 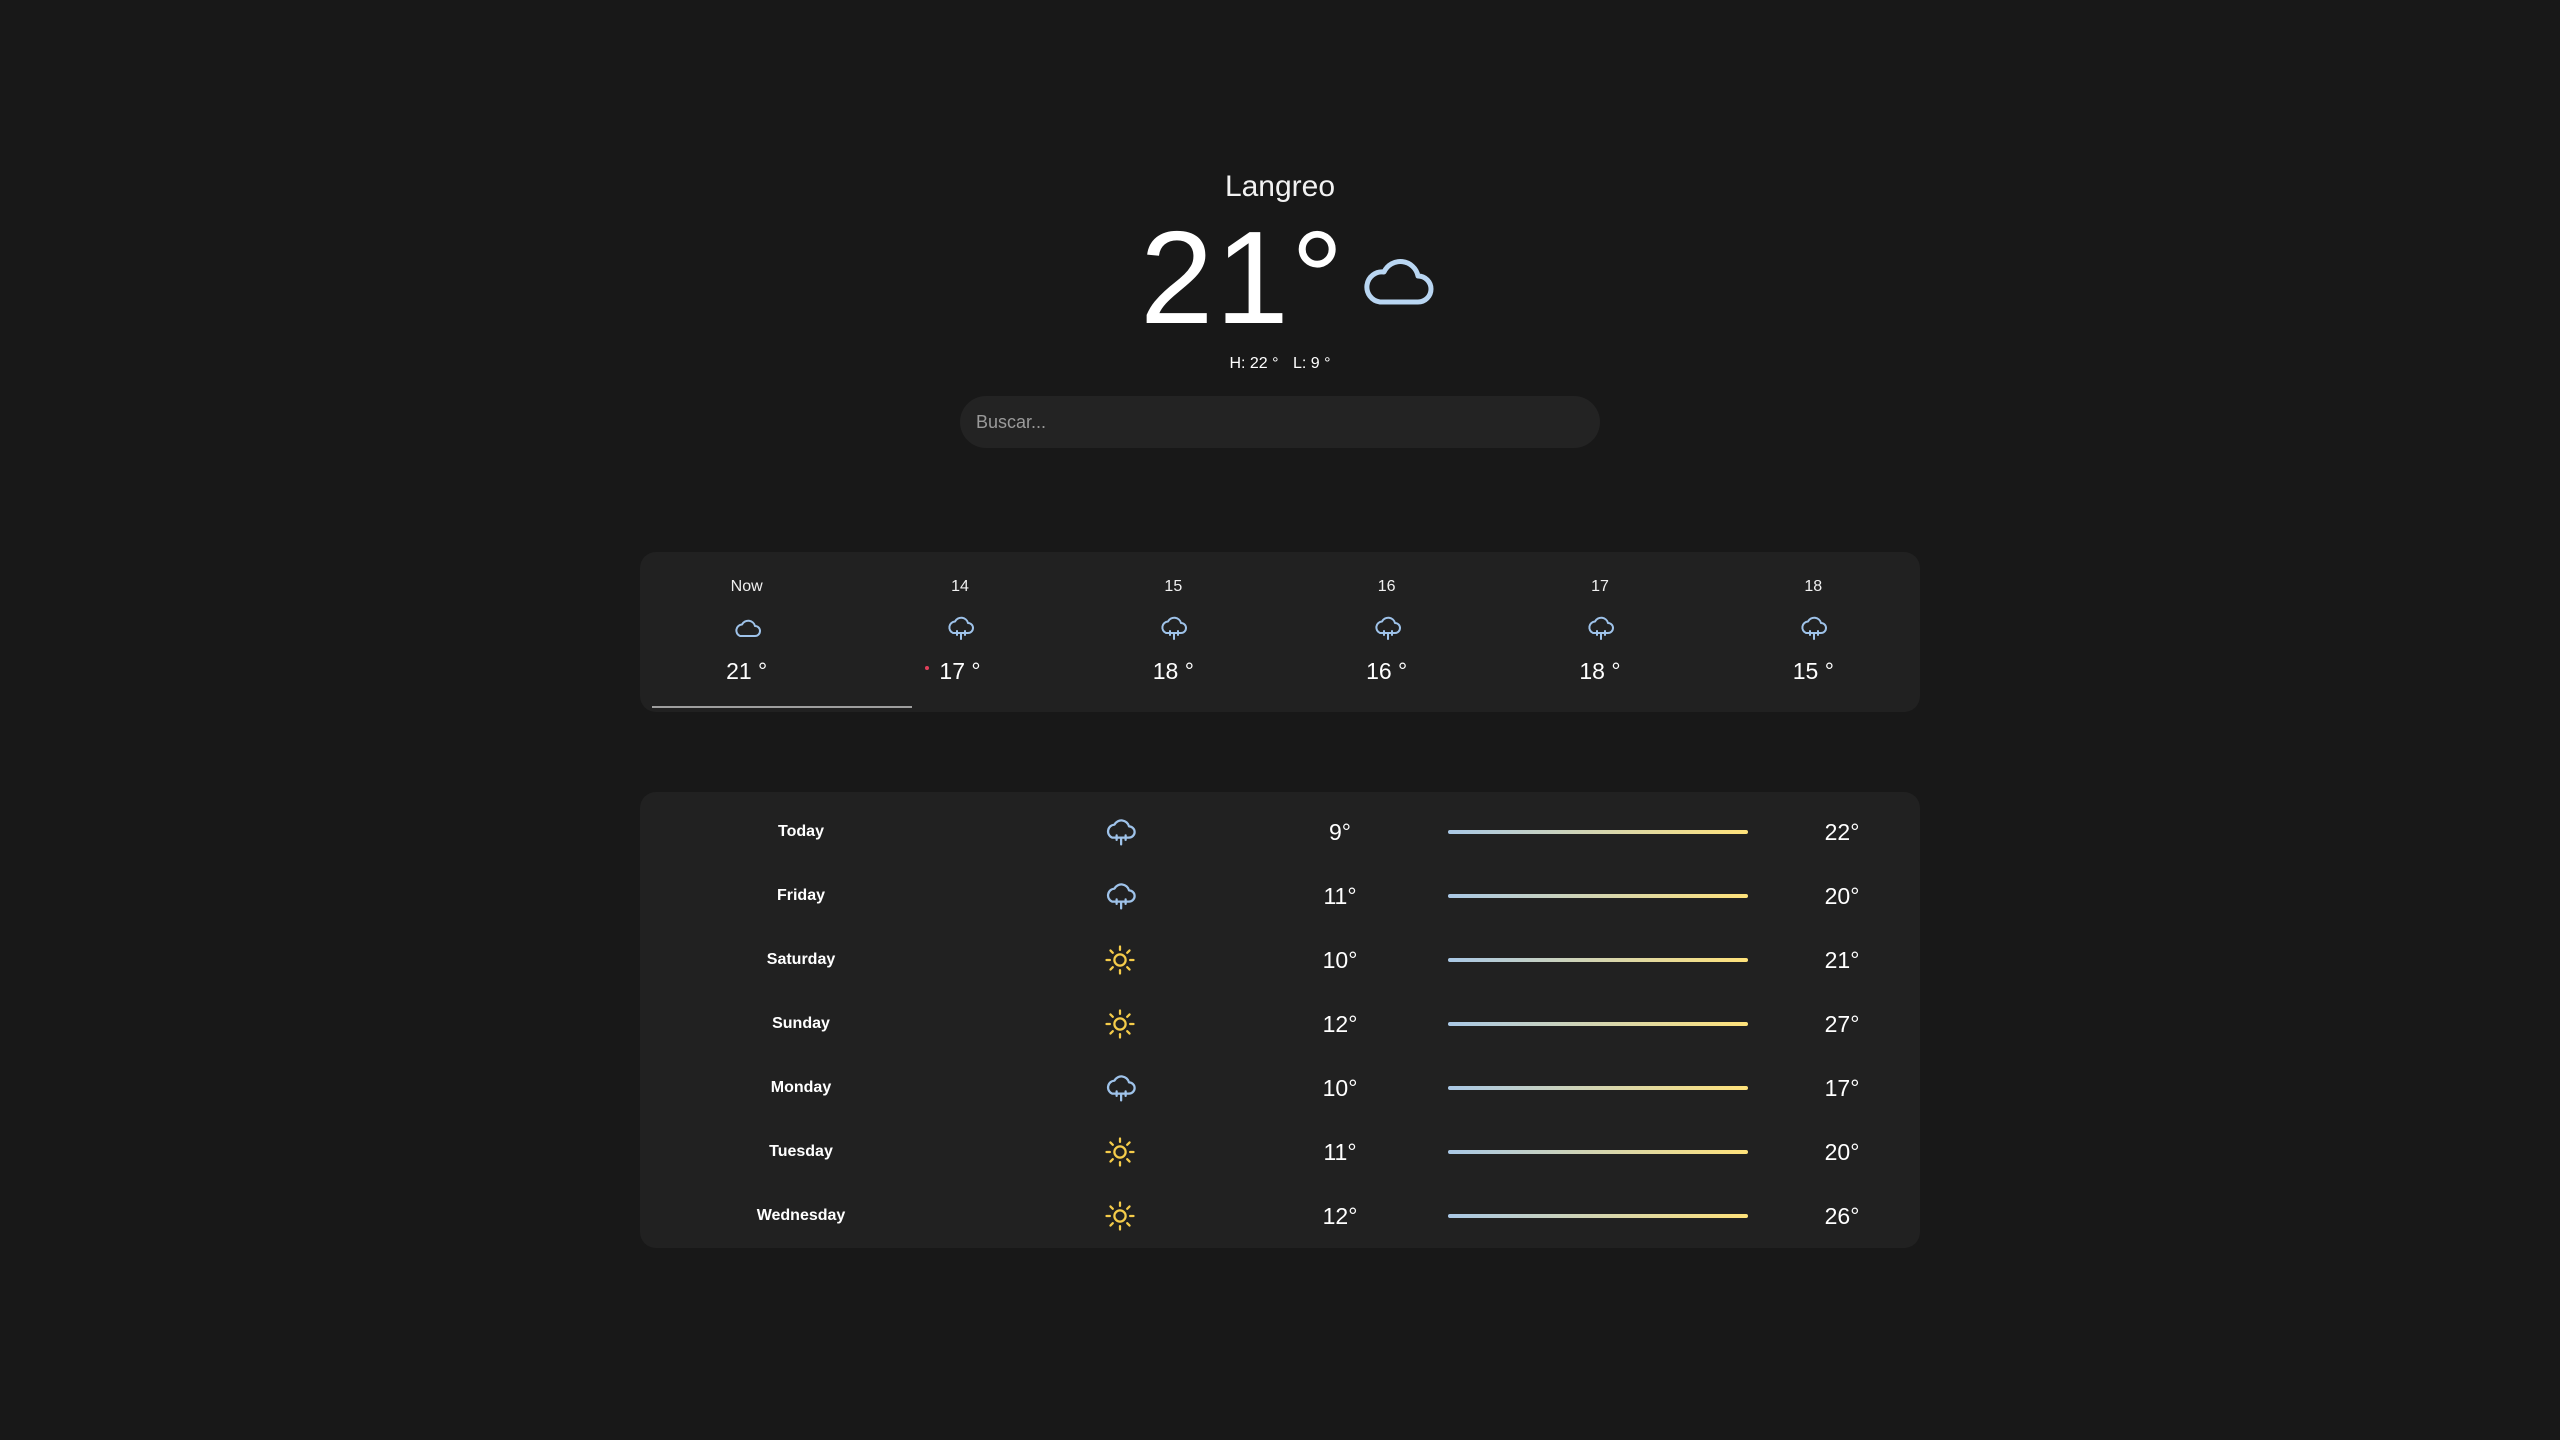 What do you see at coordinates (1387, 671) in the screenshot?
I see `hour-temperature: 16 °` at bounding box center [1387, 671].